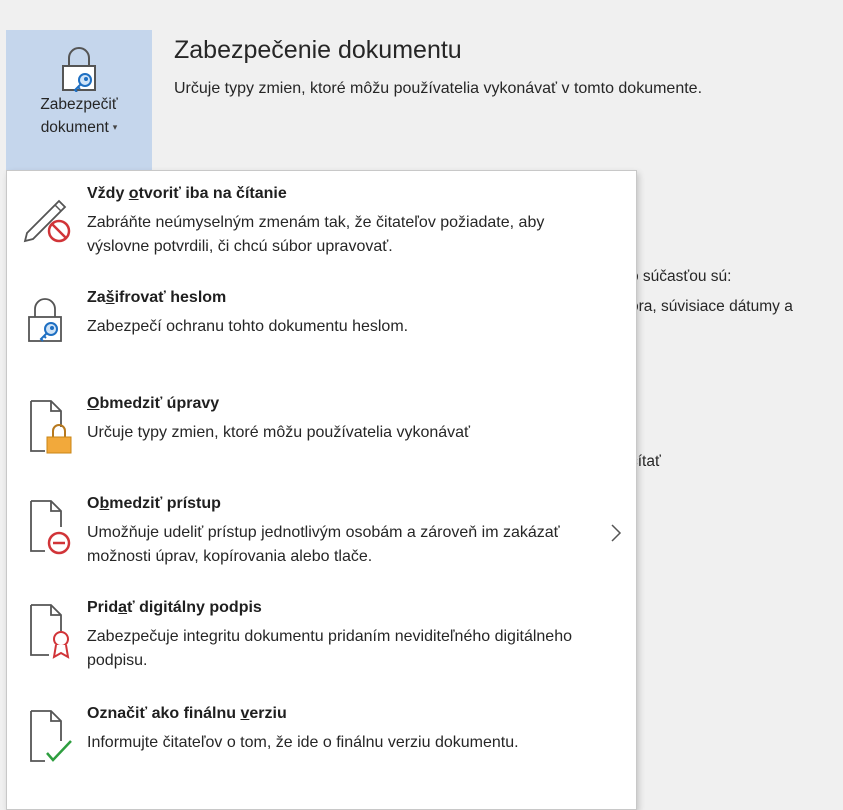  I want to click on menu-item-title-pre: Za, so click(96, 297).